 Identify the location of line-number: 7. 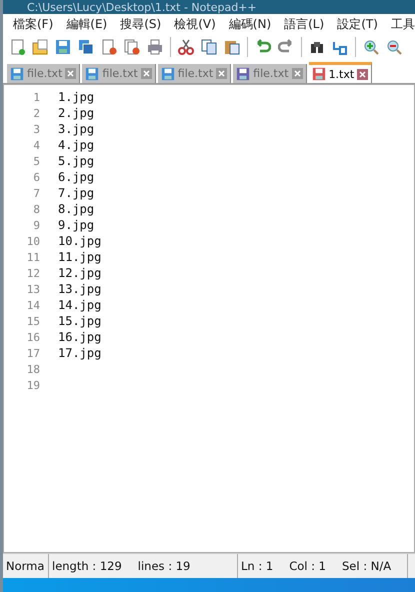
(36, 193).